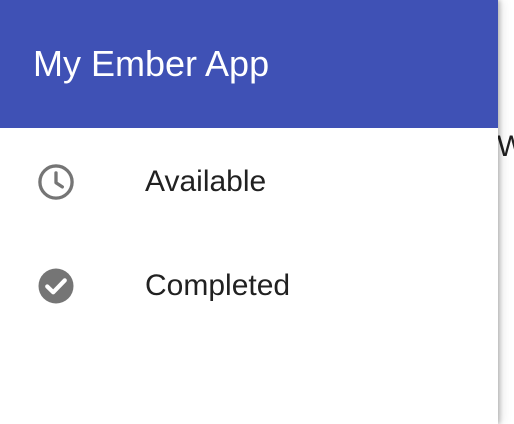  What do you see at coordinates (218, 285) in the screenshot?
I see `nav-item-label: Completed` at bounding box center [218, 285].